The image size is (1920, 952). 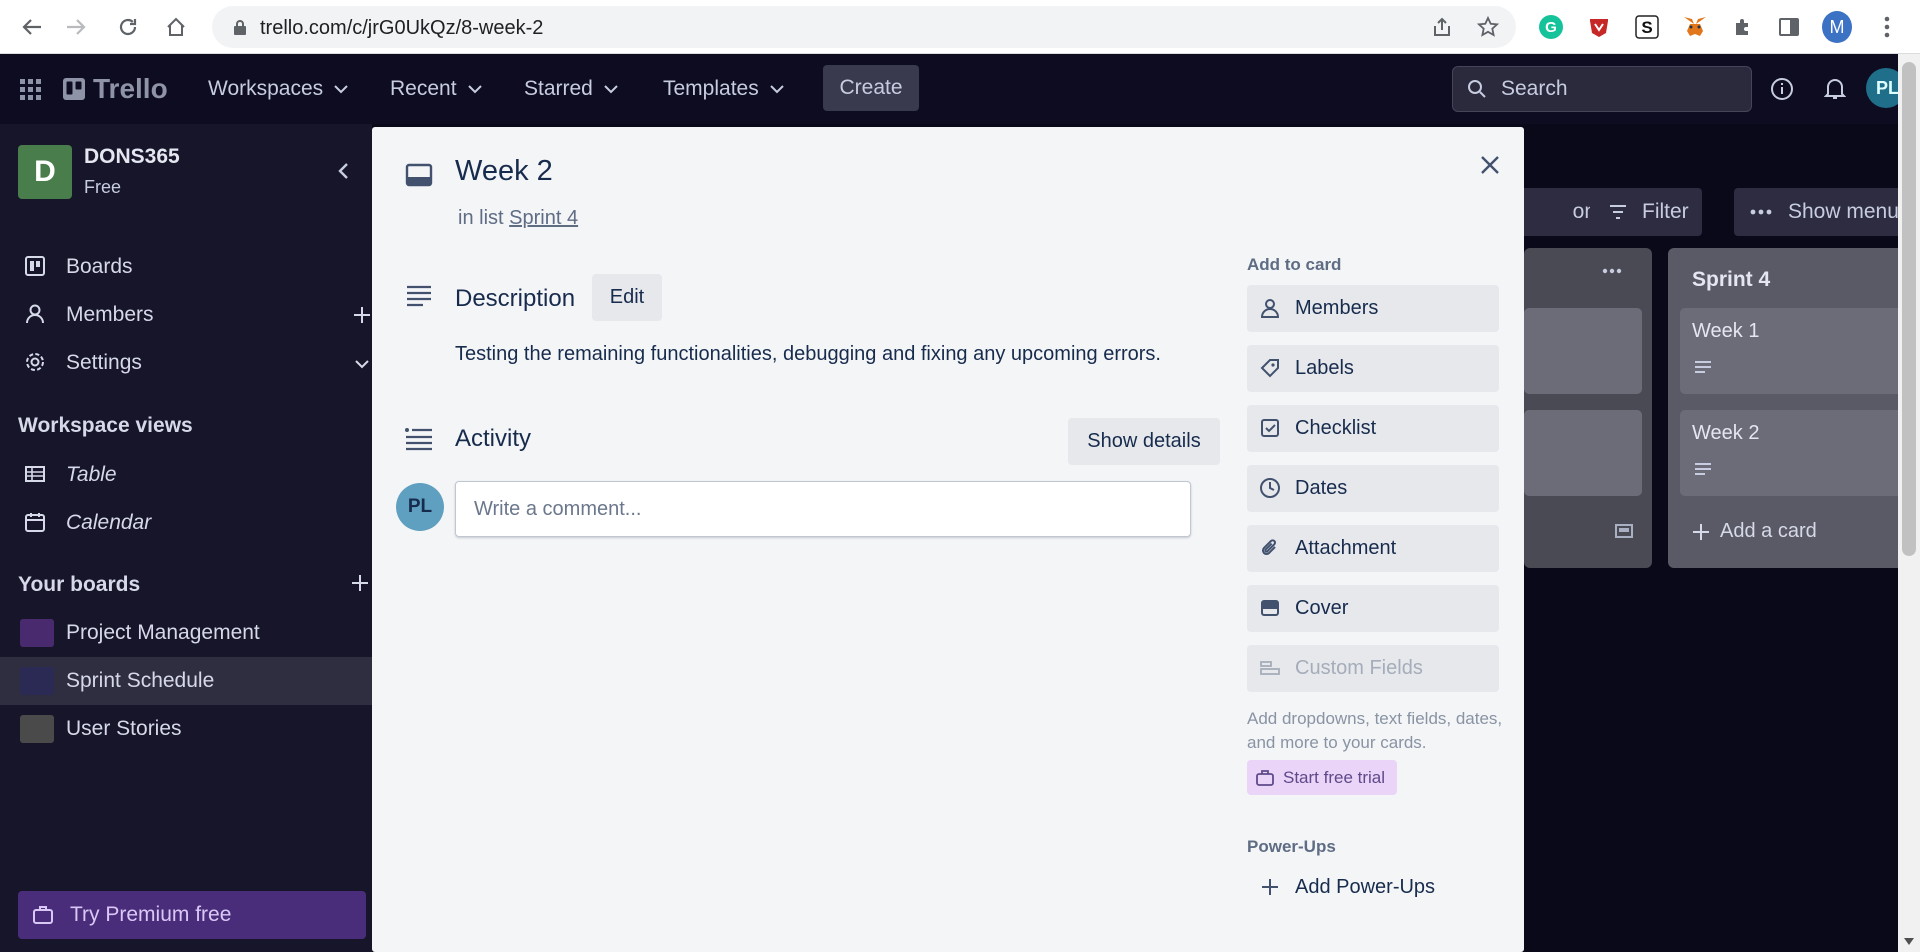 I want to click on s-extension-icon: S, so click(x=1647, y=27).